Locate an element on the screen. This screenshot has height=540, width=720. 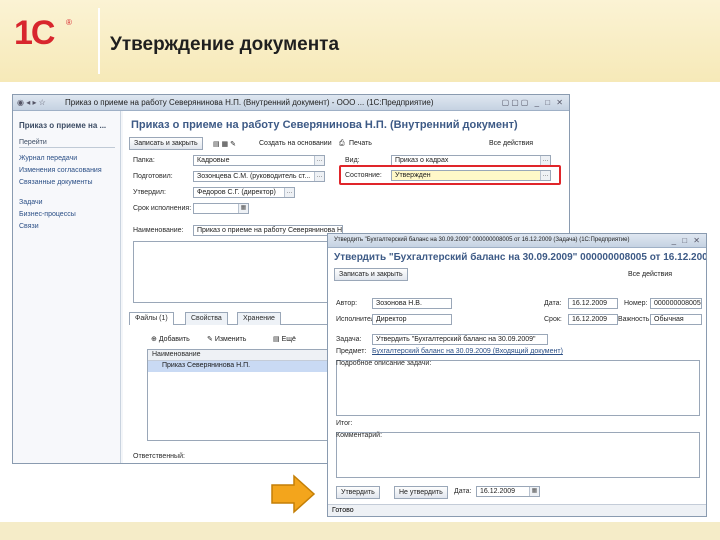
all-actions-button: Все действия is located at coordinates (511, 143).